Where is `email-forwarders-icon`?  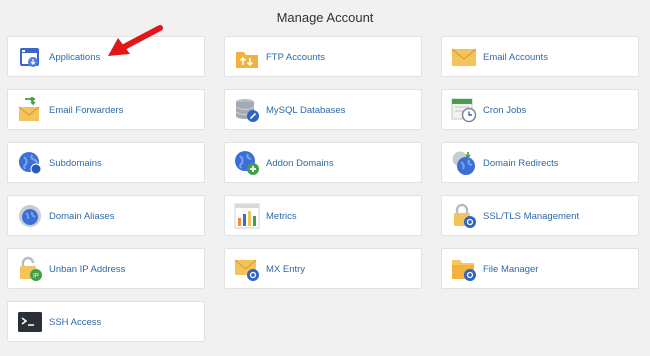
email-forwarders-icon is located at coordinates (29, 109).